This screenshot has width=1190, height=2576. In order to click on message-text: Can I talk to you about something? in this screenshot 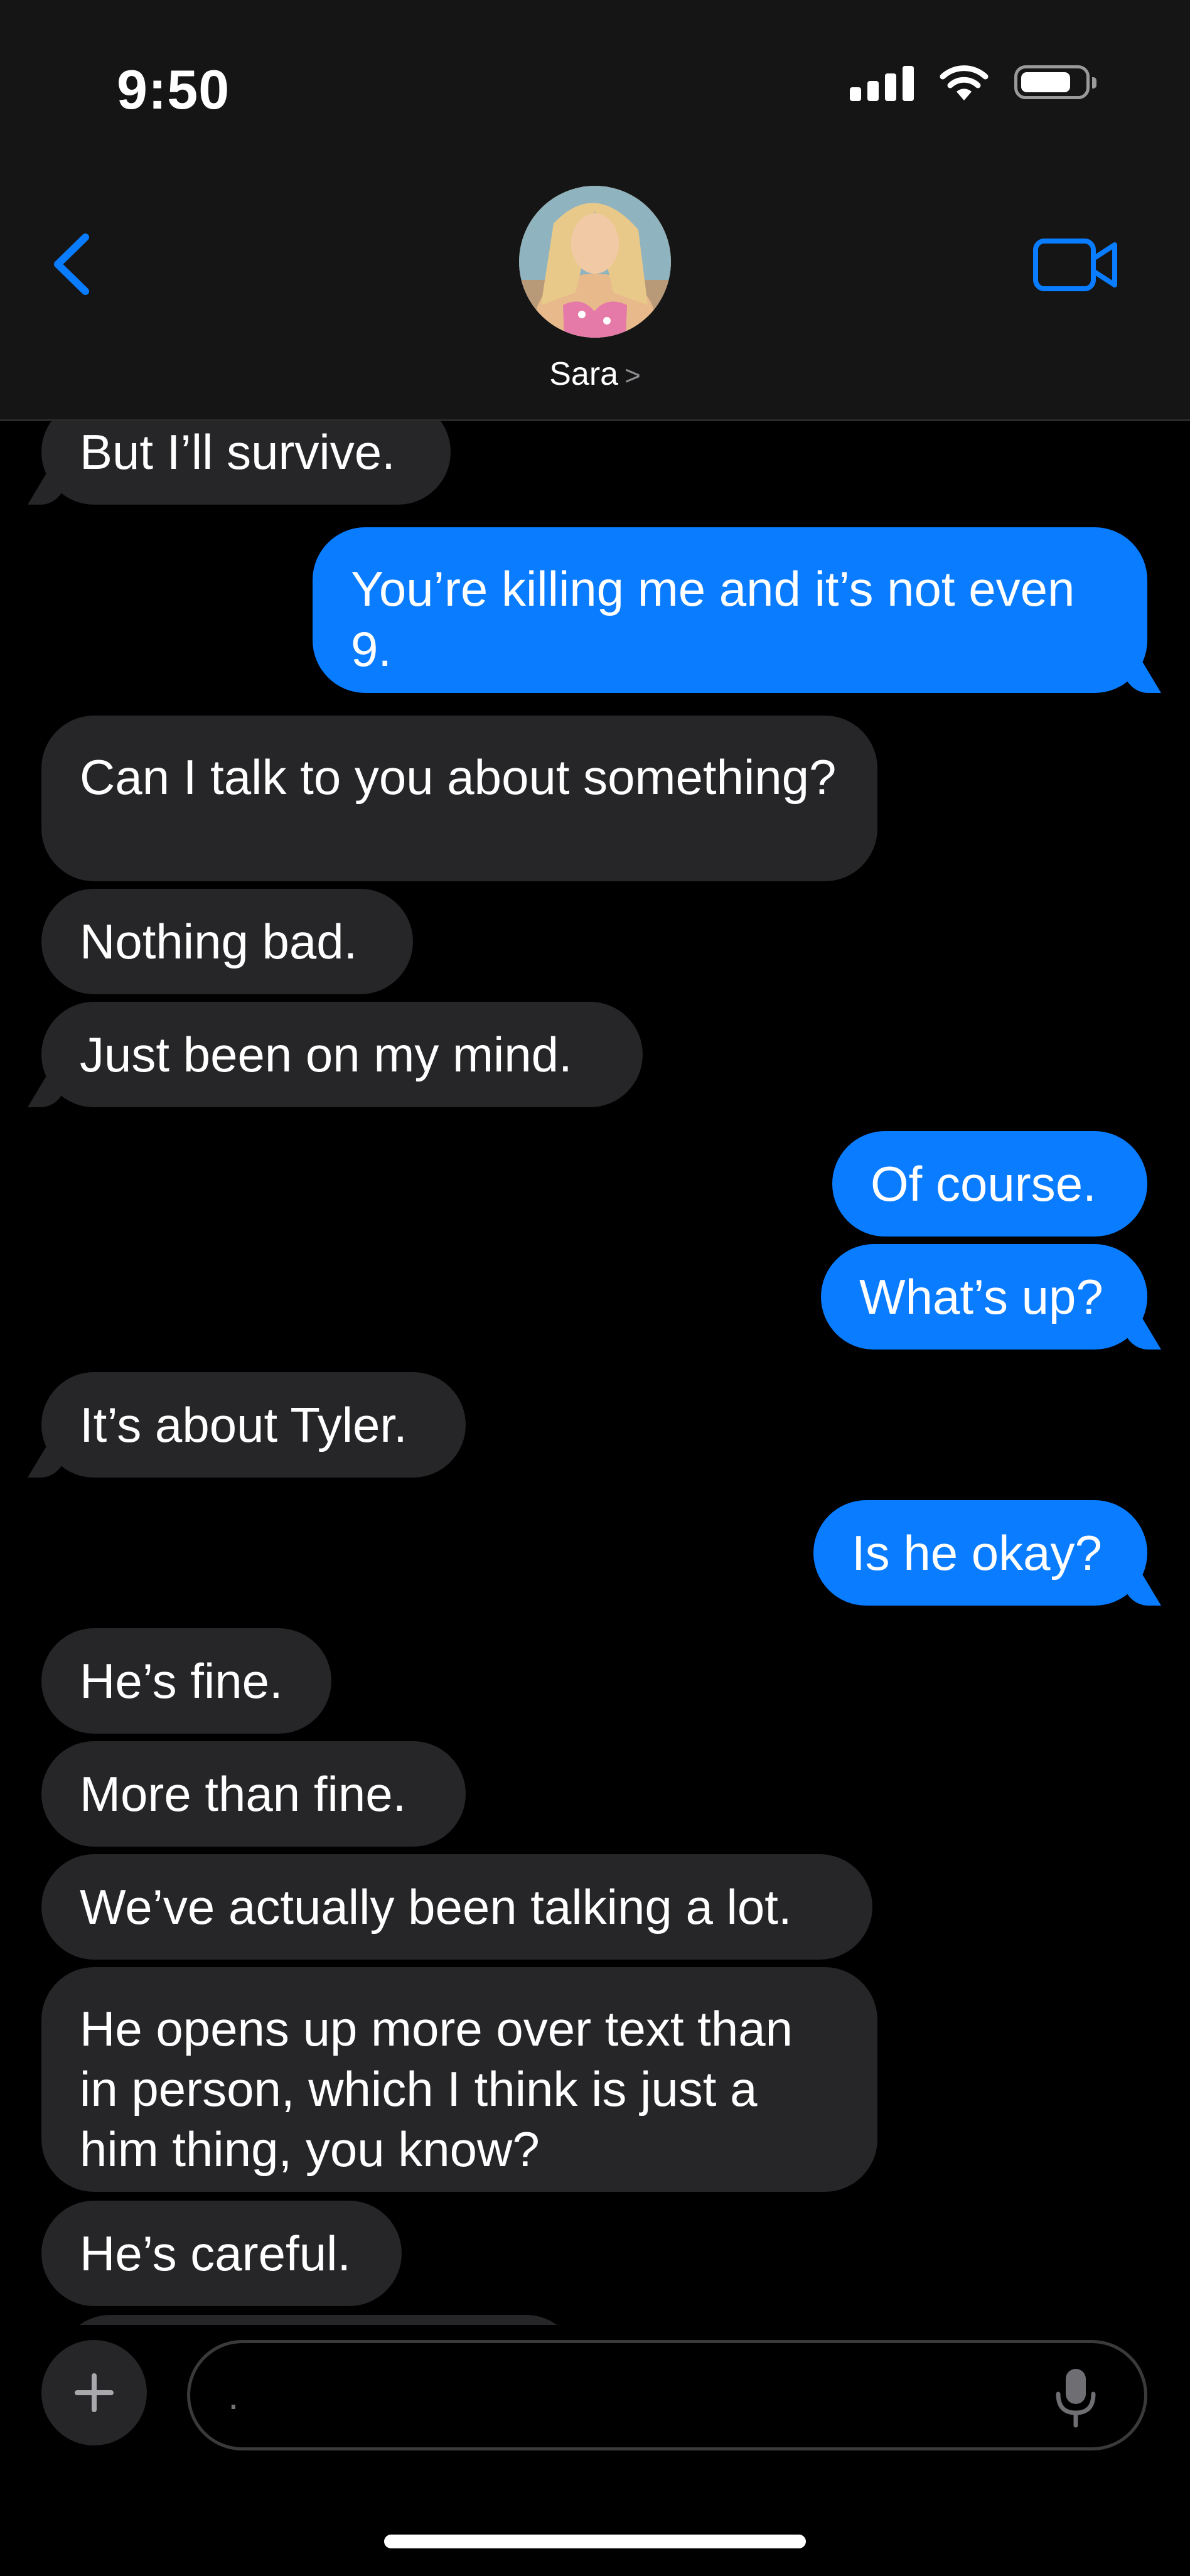, I will do `click(458, 777)`.